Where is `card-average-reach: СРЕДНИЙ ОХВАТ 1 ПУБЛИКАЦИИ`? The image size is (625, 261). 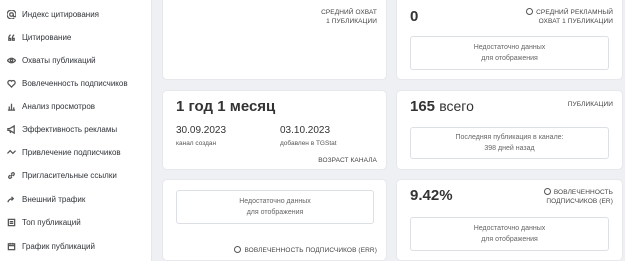 card-average-reach: СРЕДНИЙ ОХВАТ 1 ПУБЛИКАЦИИ is located at coordinates (274, 39).